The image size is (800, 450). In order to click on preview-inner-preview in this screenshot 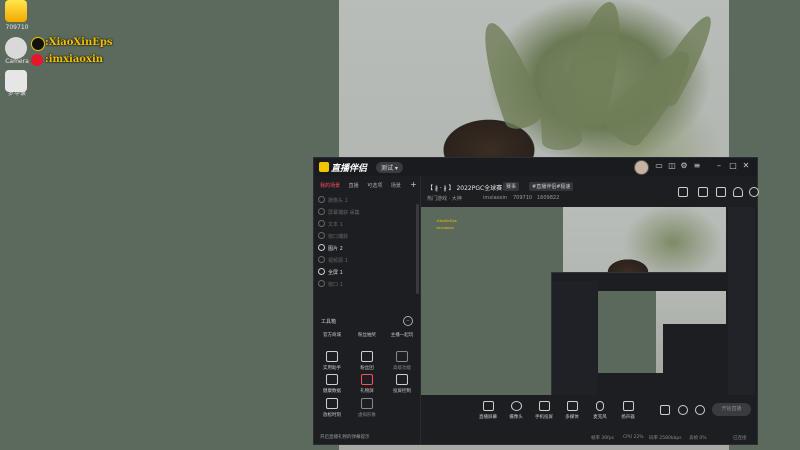, I will do `click(662, 332)`.